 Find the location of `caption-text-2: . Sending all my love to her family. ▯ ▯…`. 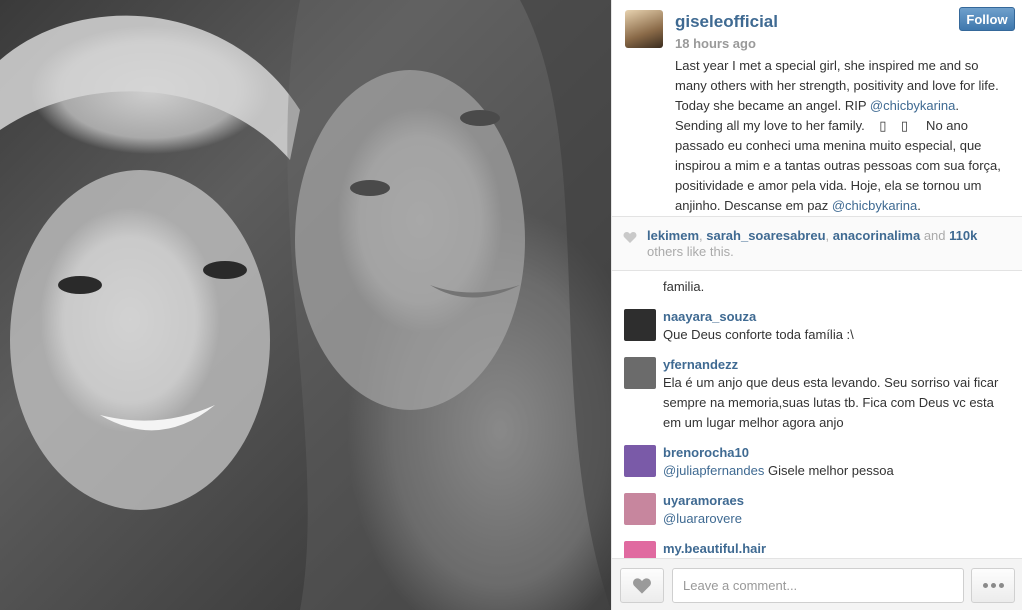

caption-text-2: . Sending all my love to her family. ▯ ▯… is located at coordinates (838, 155).